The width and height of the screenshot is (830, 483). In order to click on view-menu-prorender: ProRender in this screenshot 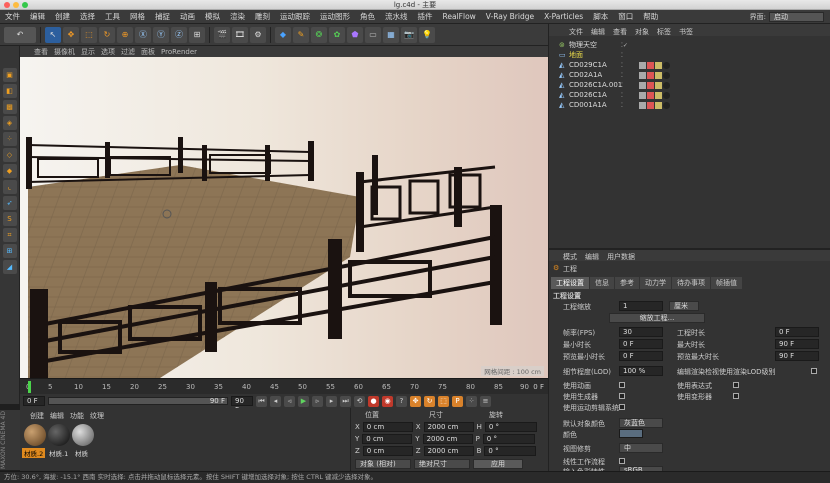, I will do `click(179, 52)`.